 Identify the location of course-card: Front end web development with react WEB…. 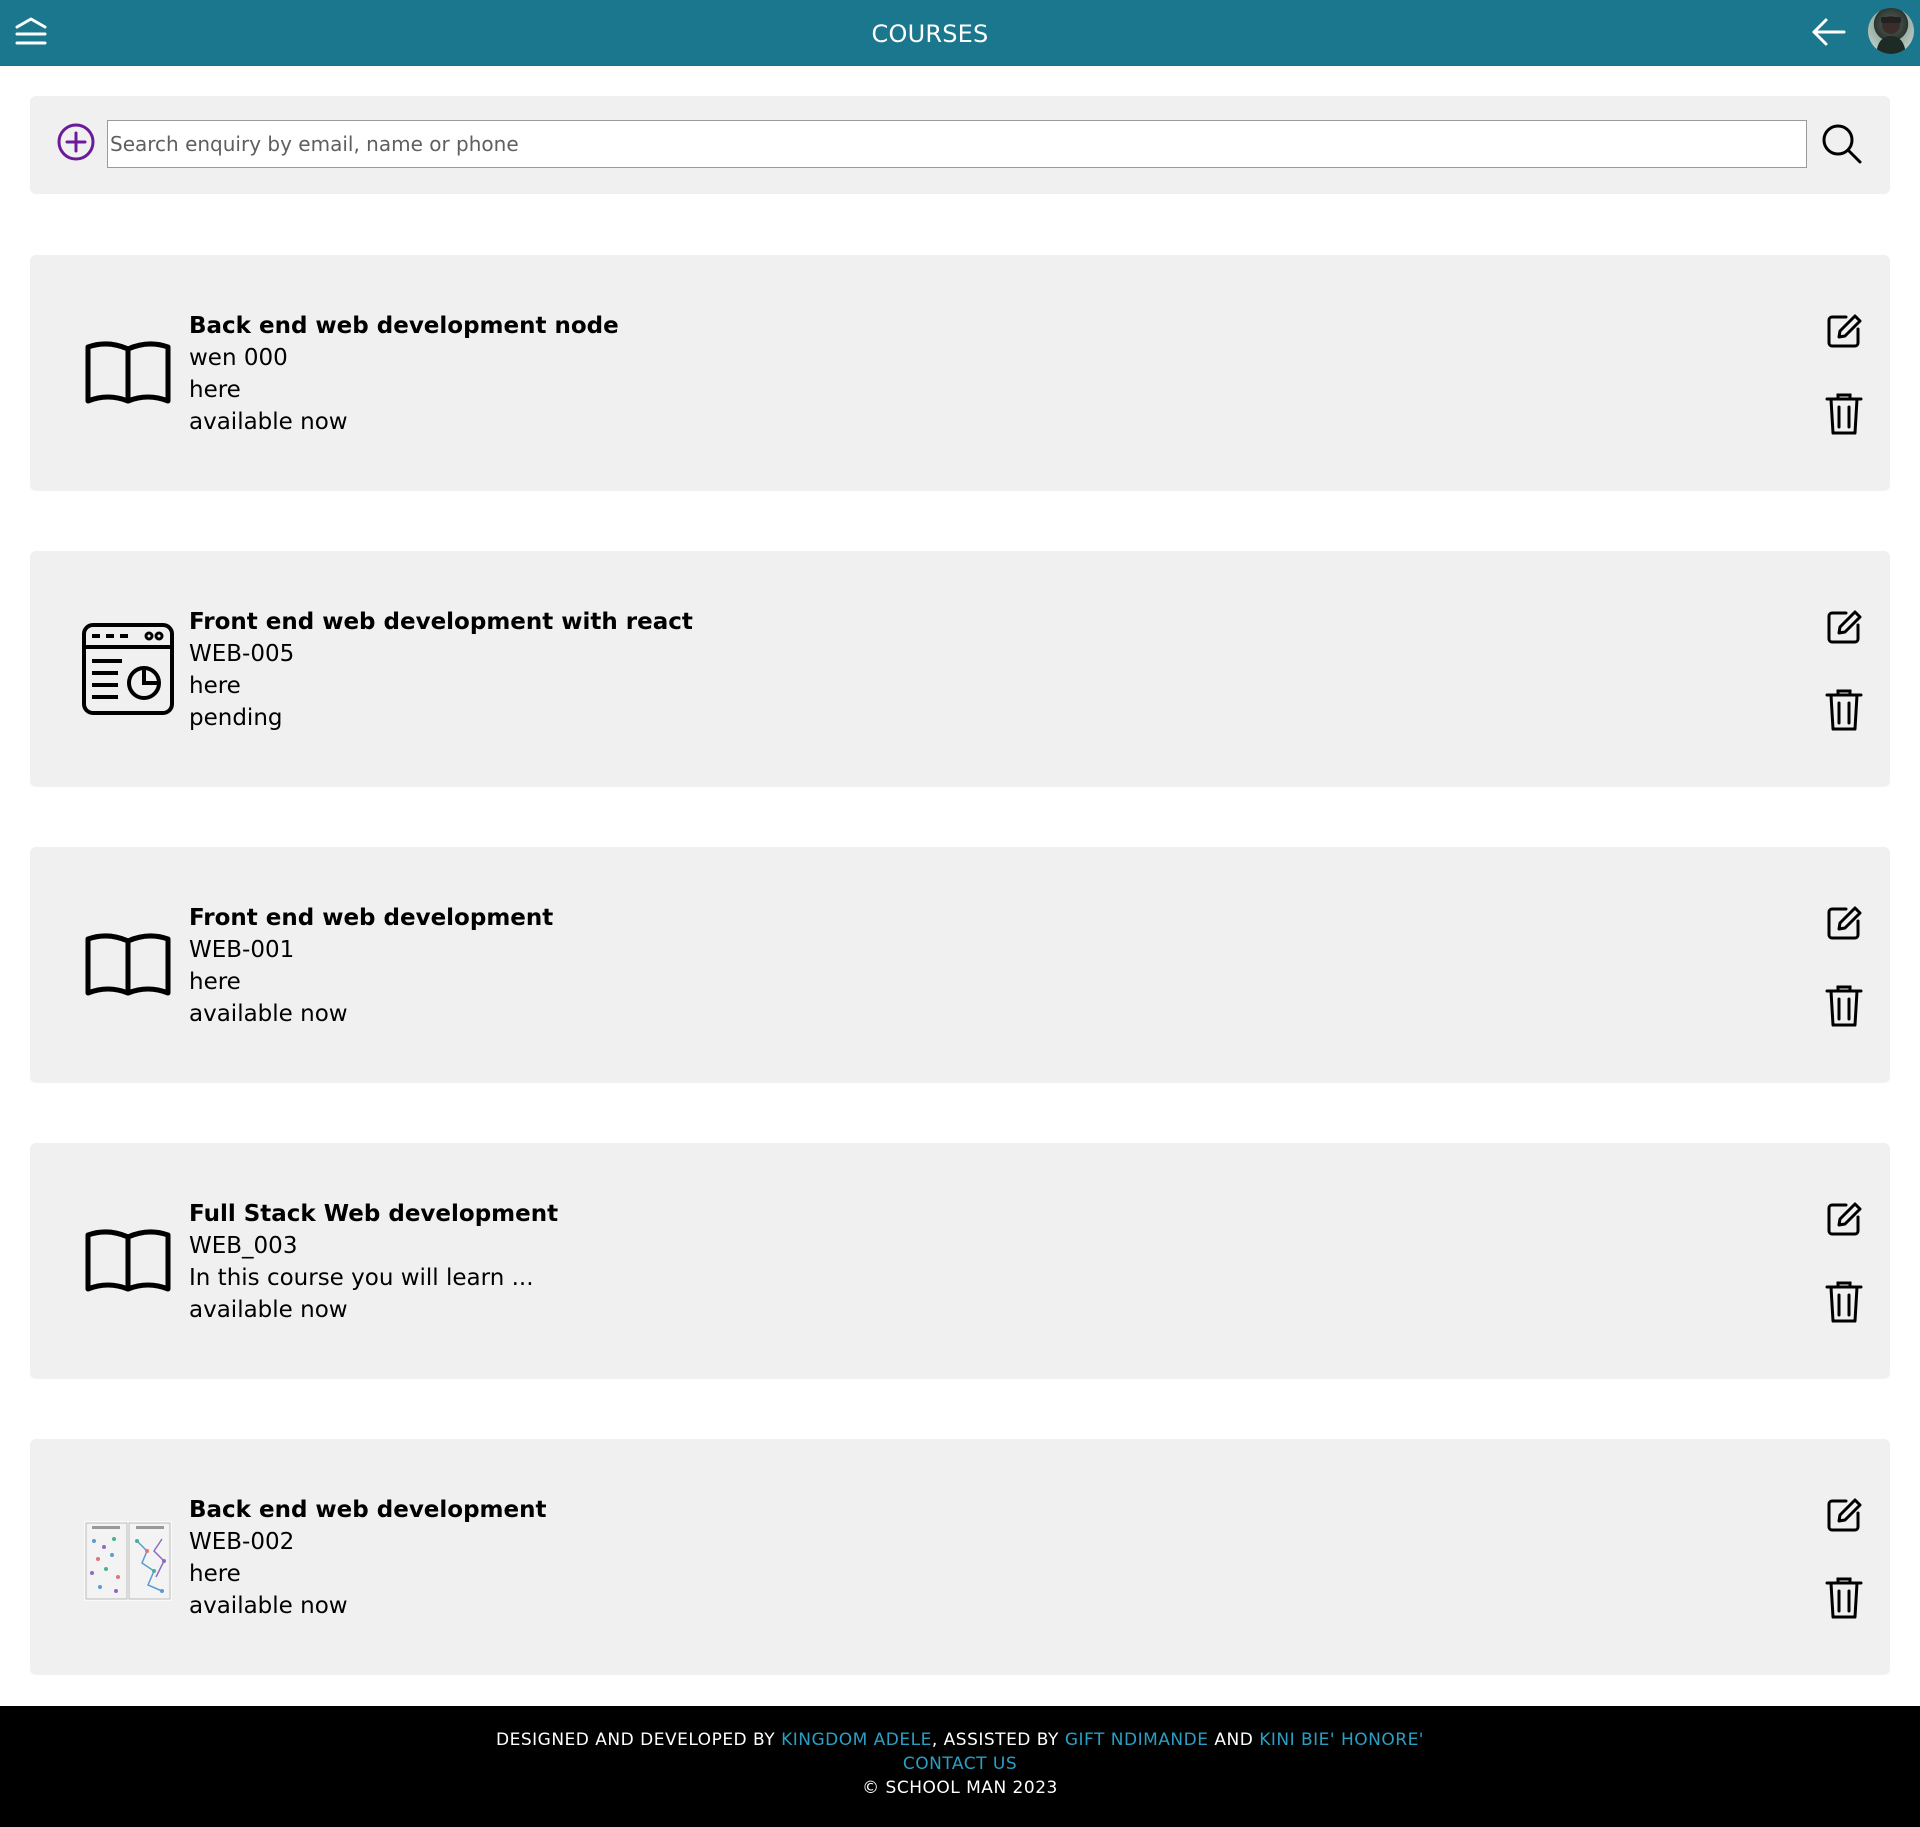
(960, 669).